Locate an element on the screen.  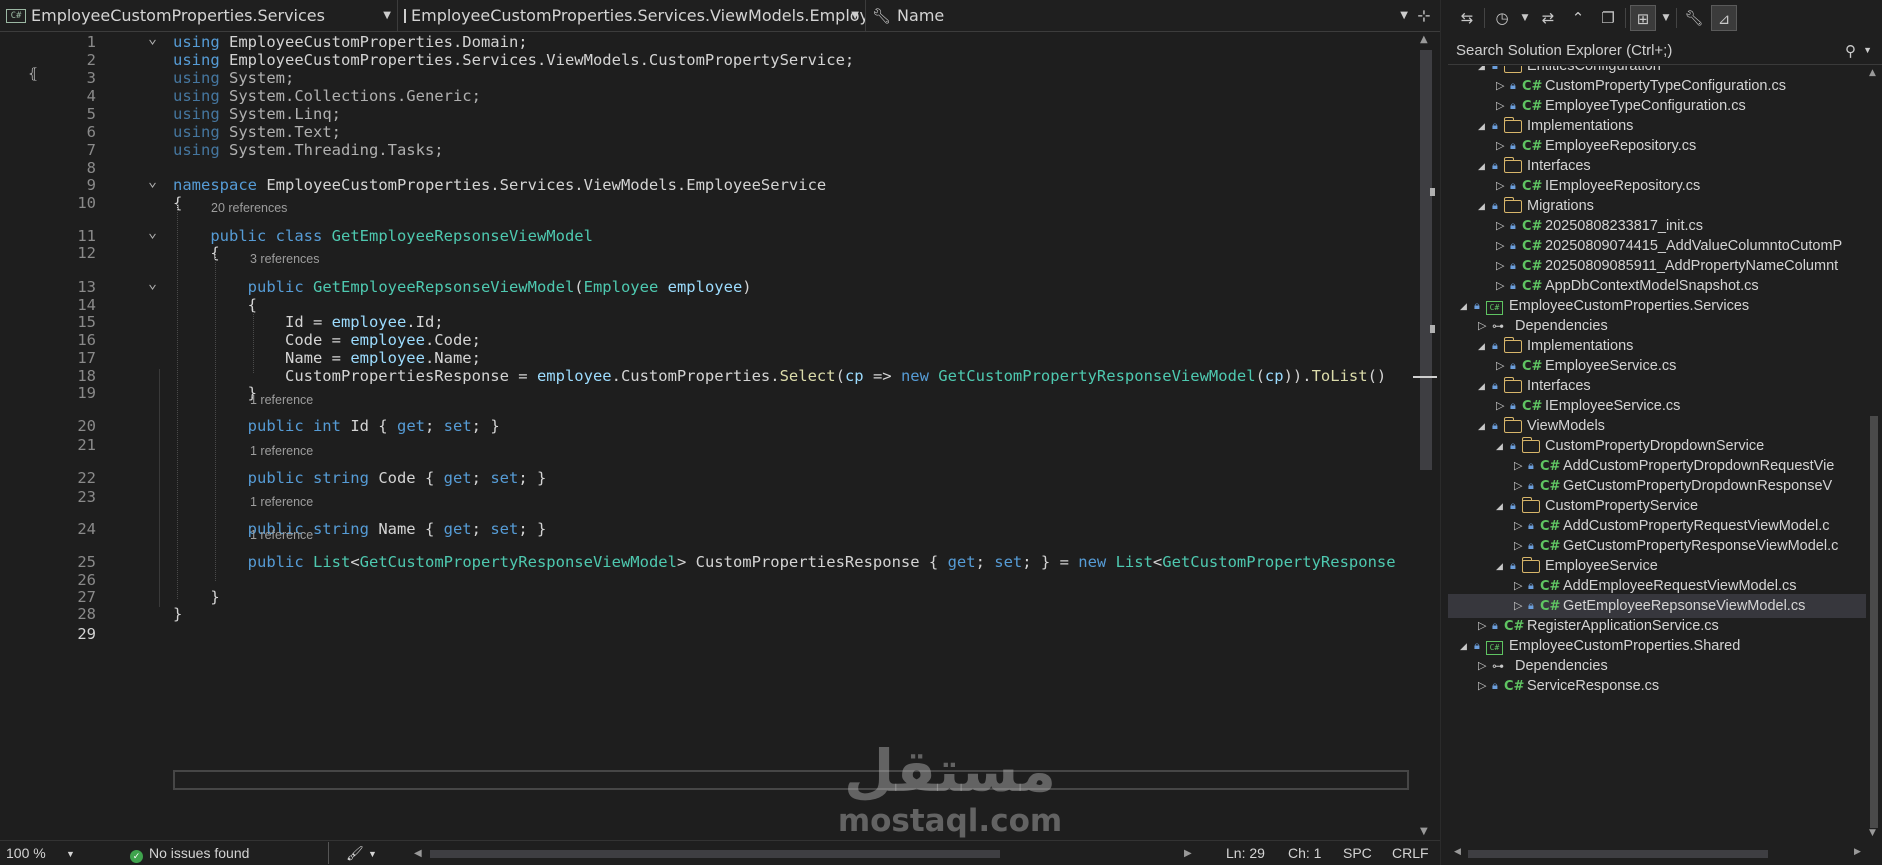
line-number: 24 is located at coordinates (86, 529).